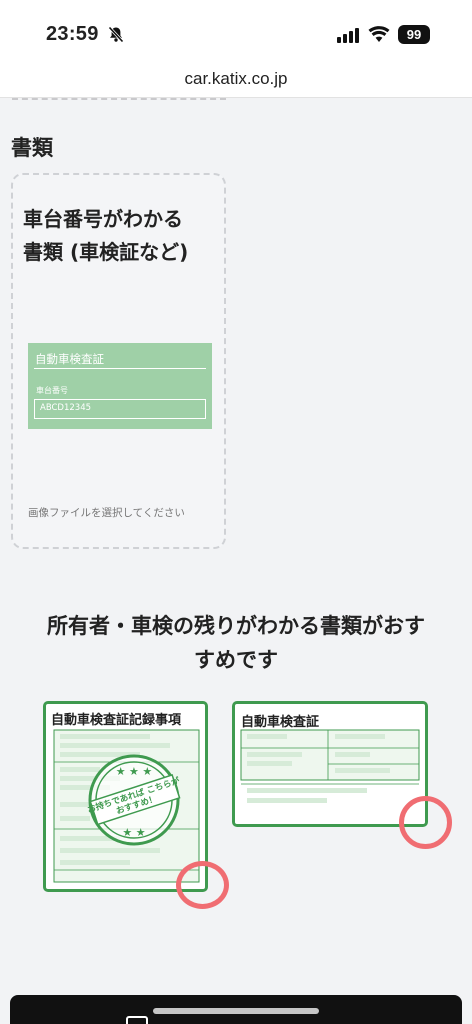 The height and width of the screenshot is (1024, 472). Describe the element at coordinates (349, 37) in the screenshot. I see `cellular-signal-icon` at that location.